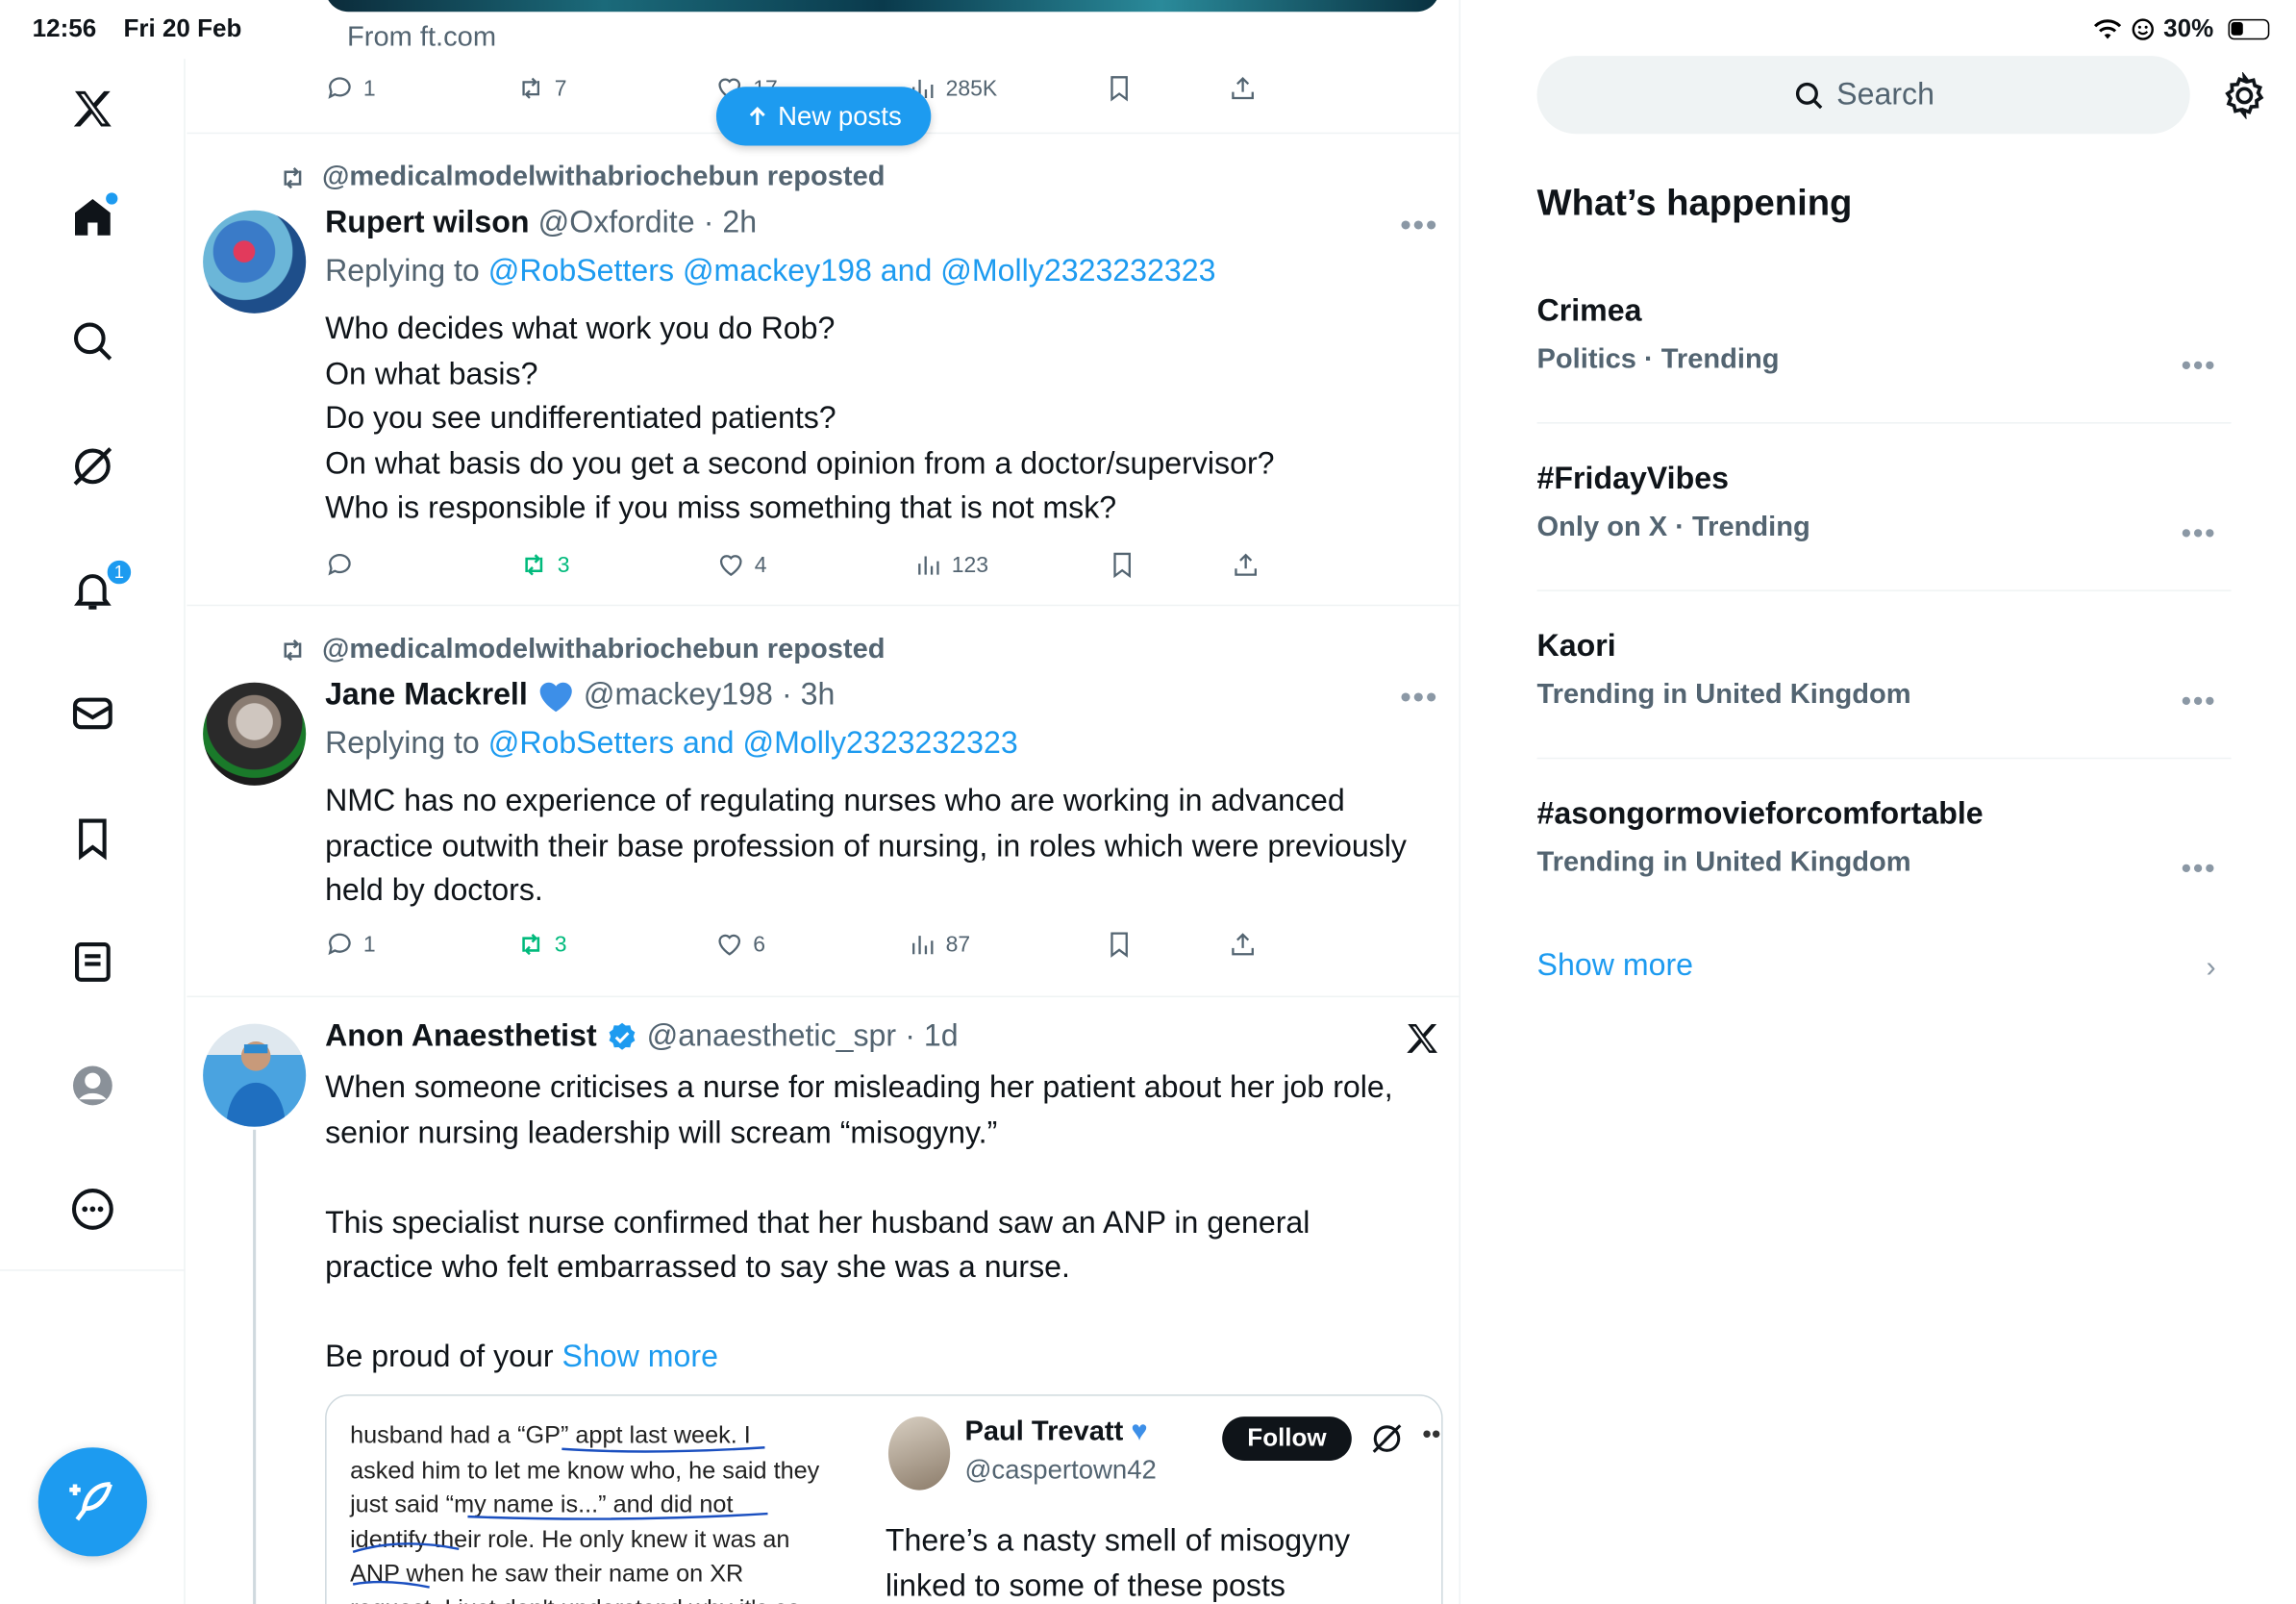  Describe the element at coordinates (99, 588) in the screenshot. I see `notifications-bell-icon: 1` at that location.